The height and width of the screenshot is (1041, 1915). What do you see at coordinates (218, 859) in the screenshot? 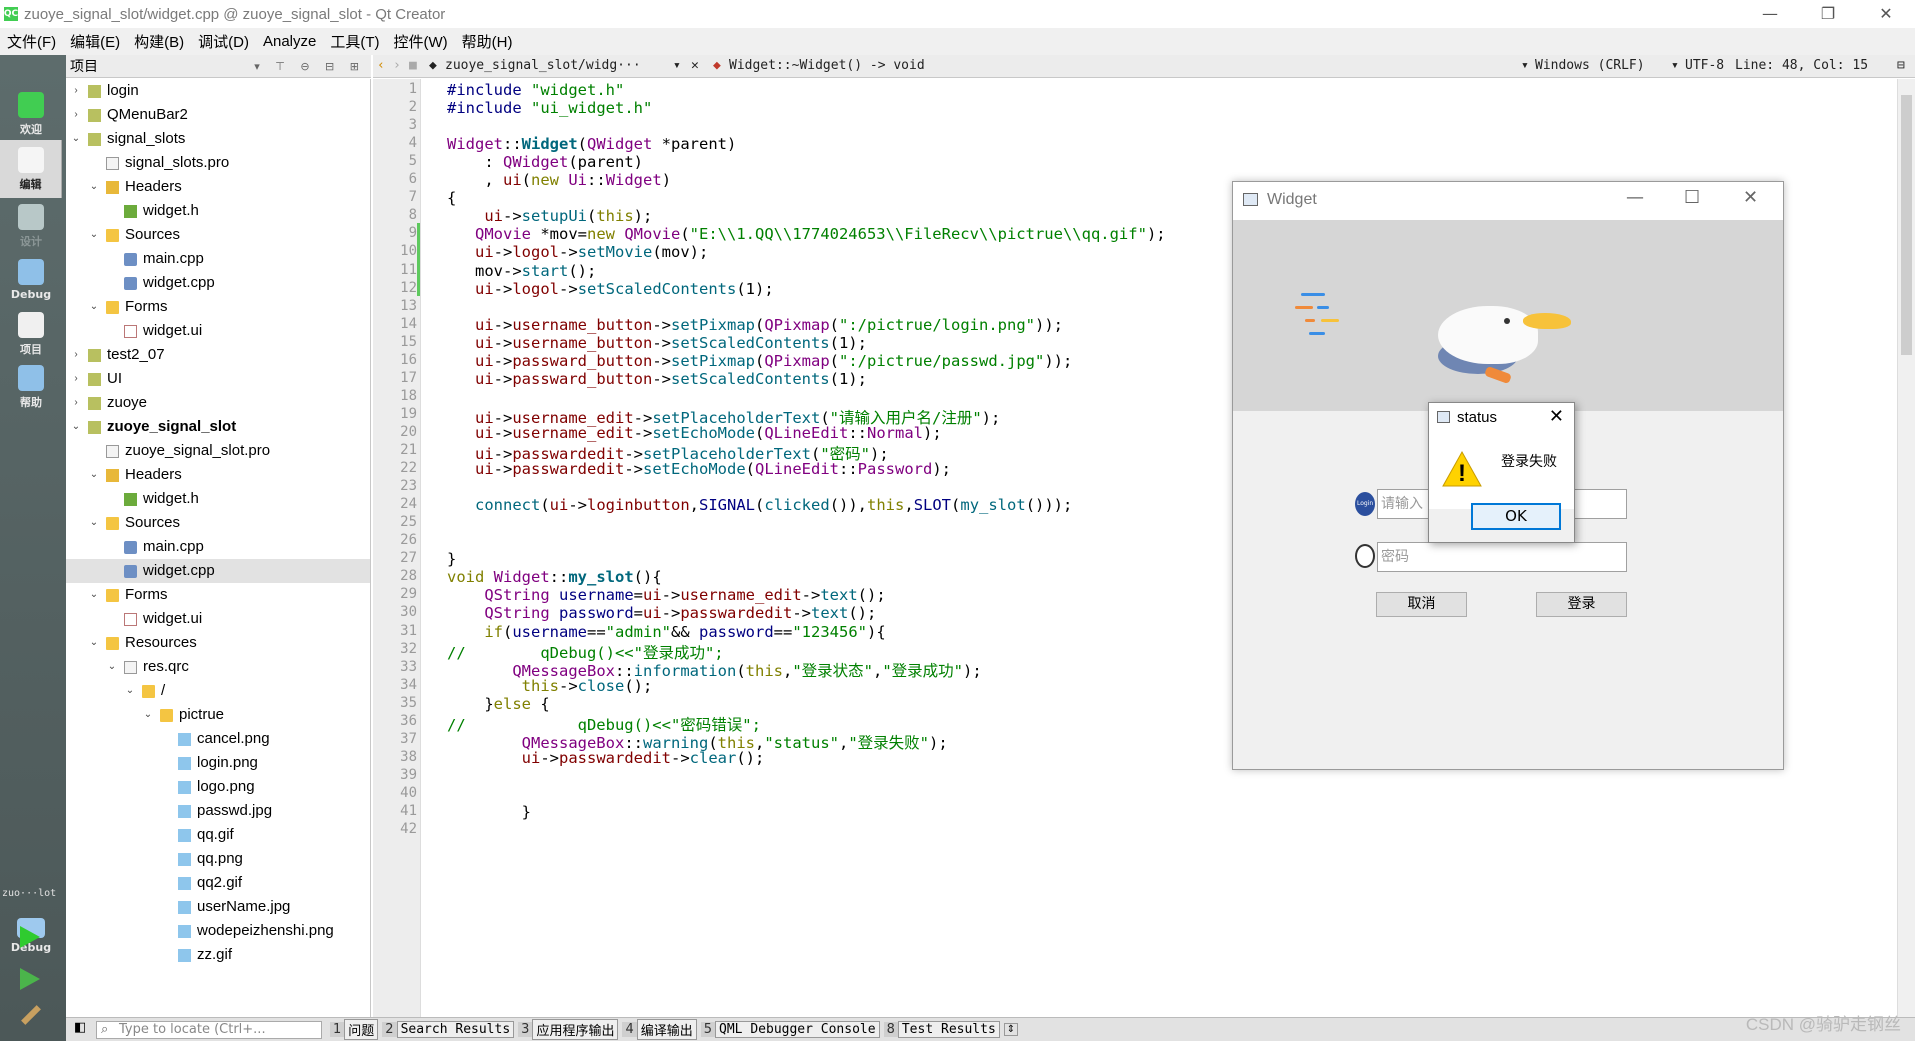
I see `tree-item: qq.png` at bounding box center [218, 859].